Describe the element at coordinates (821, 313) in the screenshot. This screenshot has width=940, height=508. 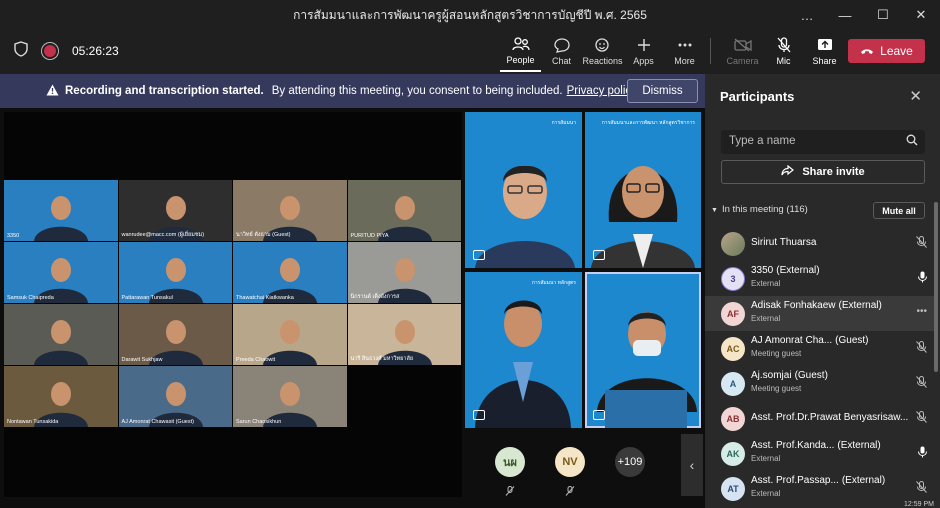
I see `participant-row: AF Adisak Fonhakaew (External) External •••` at that location.